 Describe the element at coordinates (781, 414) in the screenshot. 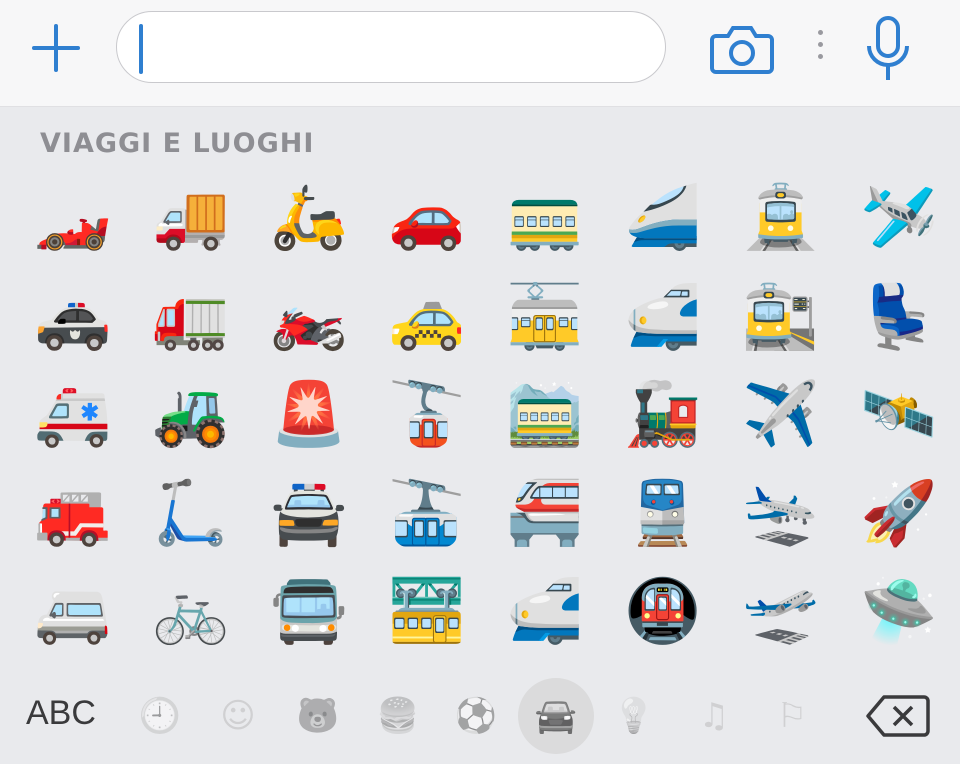

I see `emoji-key: ✈️` at that location.